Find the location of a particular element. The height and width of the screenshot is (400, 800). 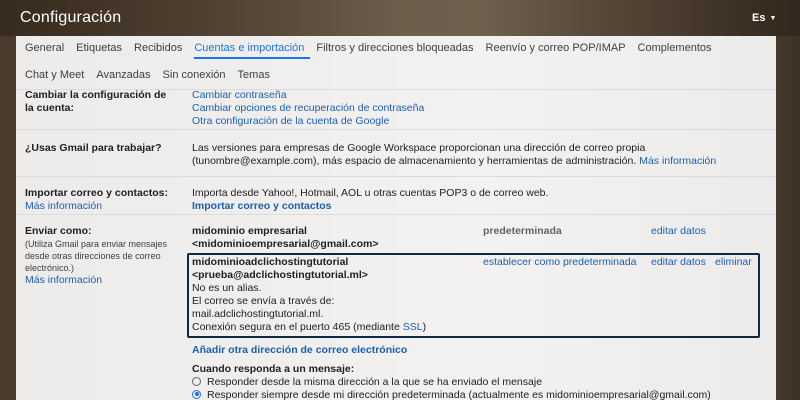

account-settings-label: Cambiar la configuración de la cuenta: is located at coordinates (96, 101).